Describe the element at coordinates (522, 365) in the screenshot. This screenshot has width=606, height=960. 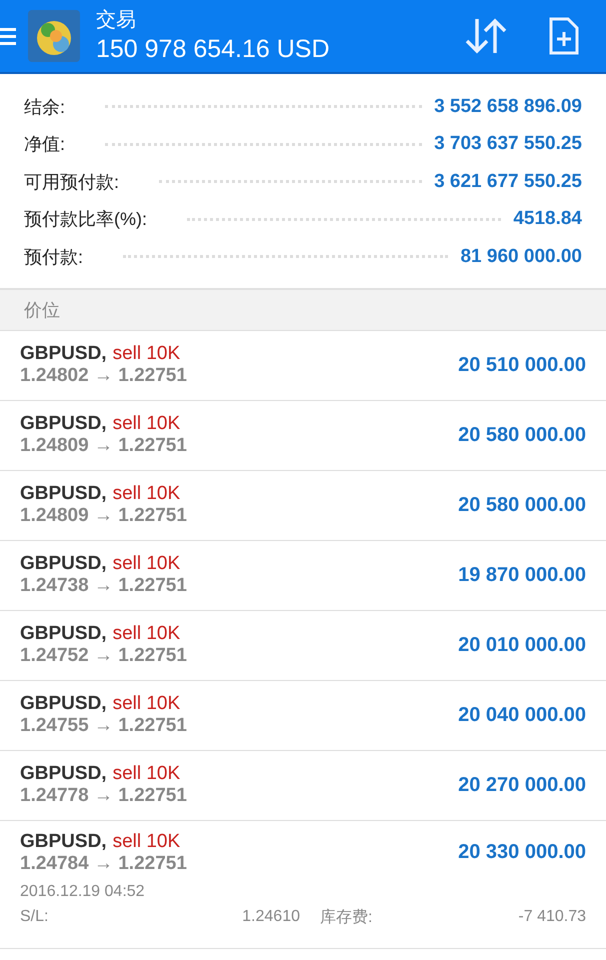
I see `profit-value: 20 510 000.00` at that location.